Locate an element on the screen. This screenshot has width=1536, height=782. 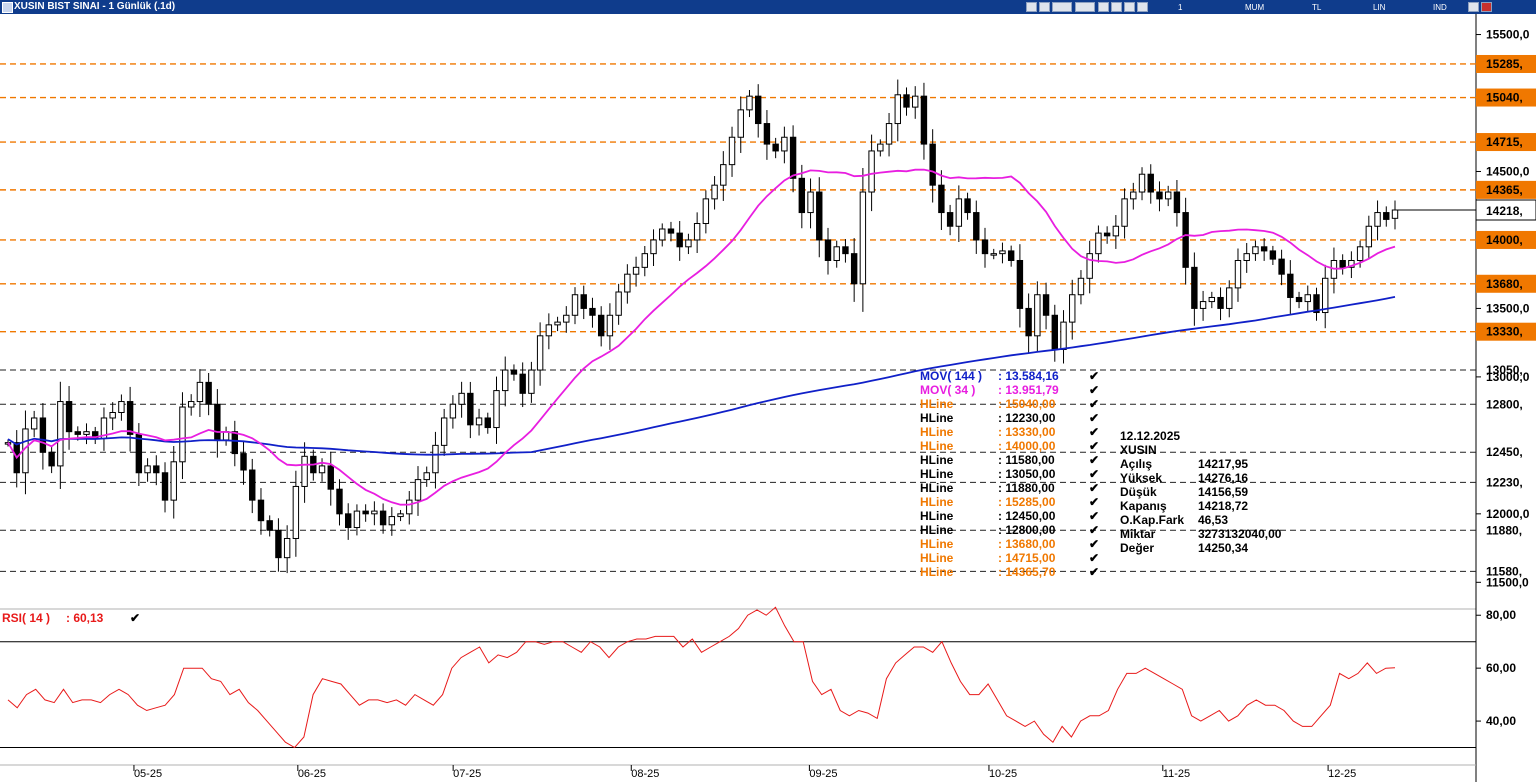
currency-selector: TL is located at coordinates (1316, 8).